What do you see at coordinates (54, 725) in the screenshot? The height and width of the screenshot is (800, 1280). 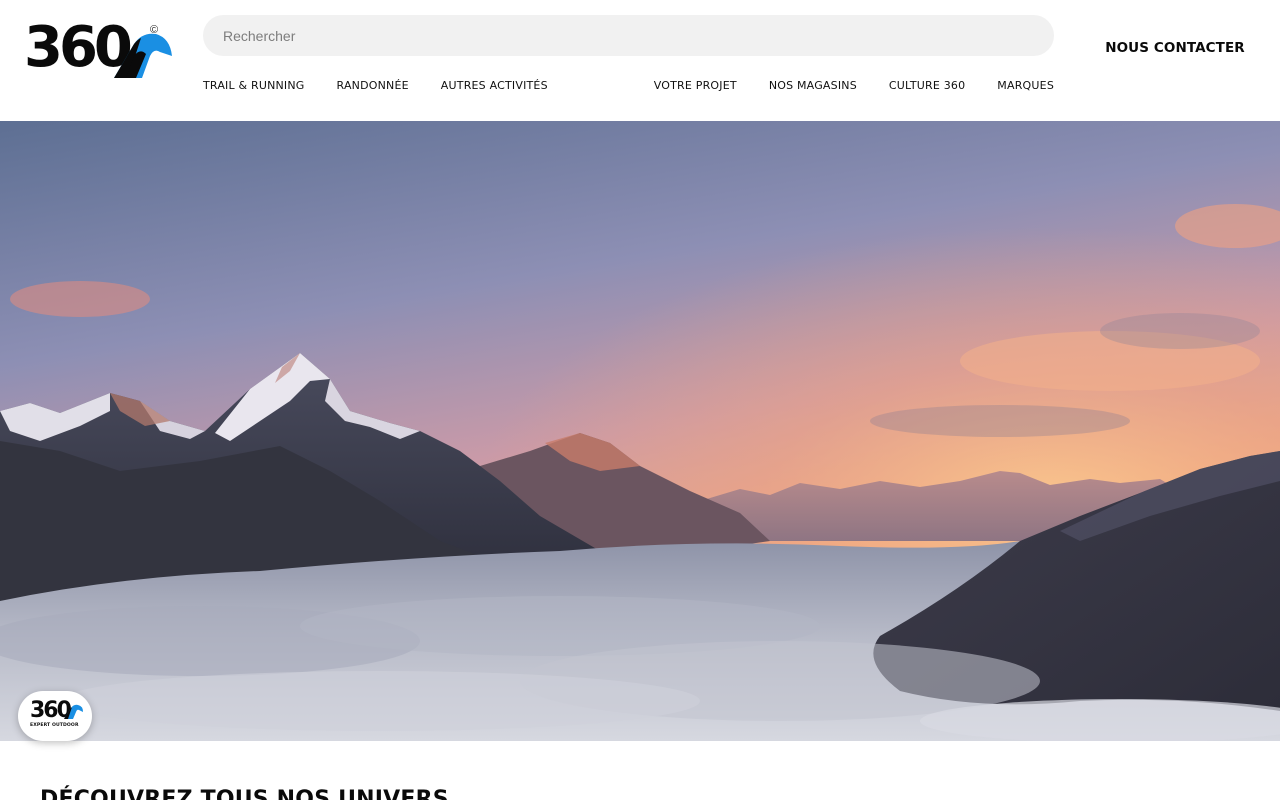 I see `badge-subtitle: EXPERT OUTDOOR` at bounding box center [54, 725].